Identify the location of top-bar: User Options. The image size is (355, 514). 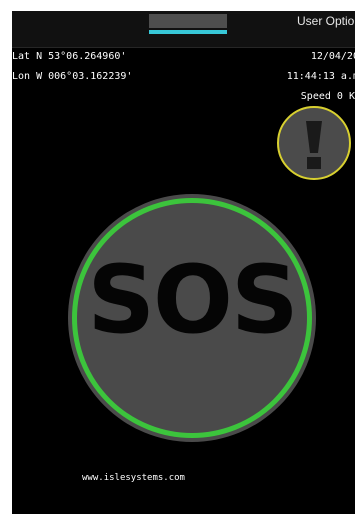
(183, 29).